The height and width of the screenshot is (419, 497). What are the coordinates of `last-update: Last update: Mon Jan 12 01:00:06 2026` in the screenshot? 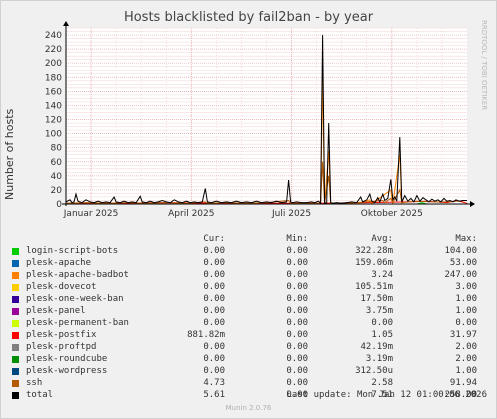 It's located at (386, 395).